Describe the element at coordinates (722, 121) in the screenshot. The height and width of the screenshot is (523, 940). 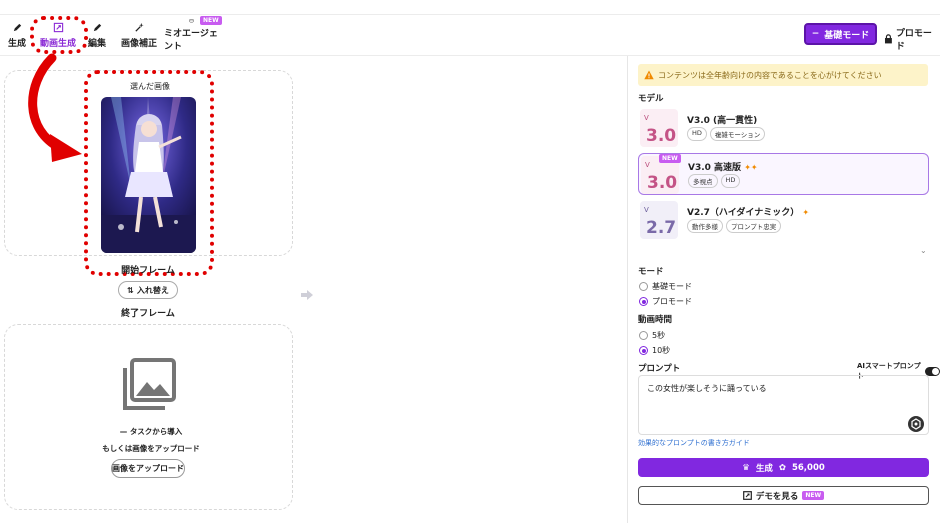
I see `model-name: V3.0 (高一貫性)` at that location.